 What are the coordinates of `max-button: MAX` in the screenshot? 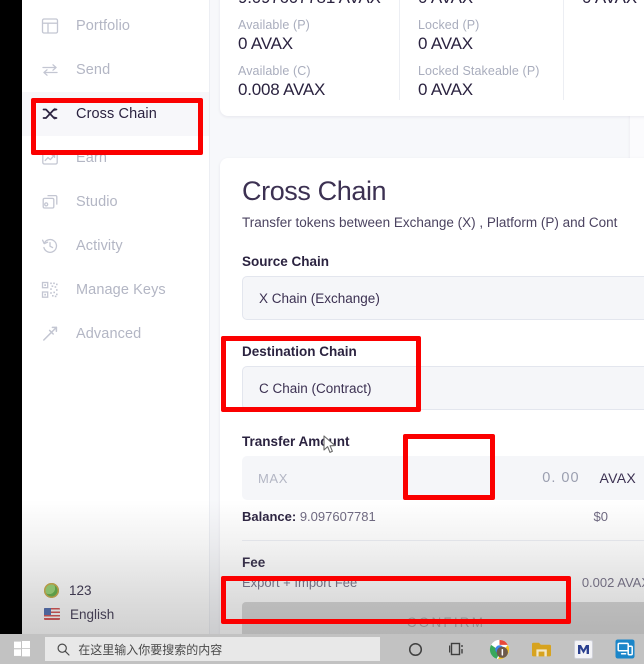 It's located at (273, 478).